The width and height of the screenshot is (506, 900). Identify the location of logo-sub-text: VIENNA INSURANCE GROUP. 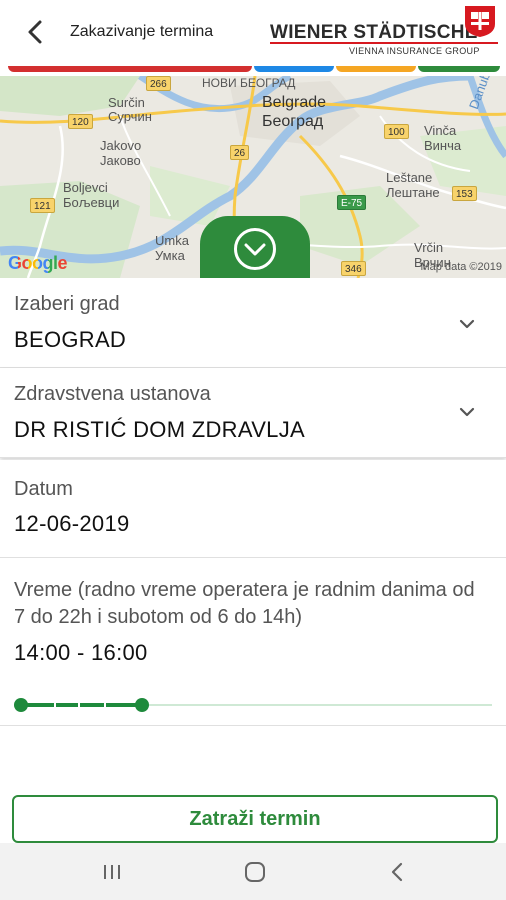
(414, 51).